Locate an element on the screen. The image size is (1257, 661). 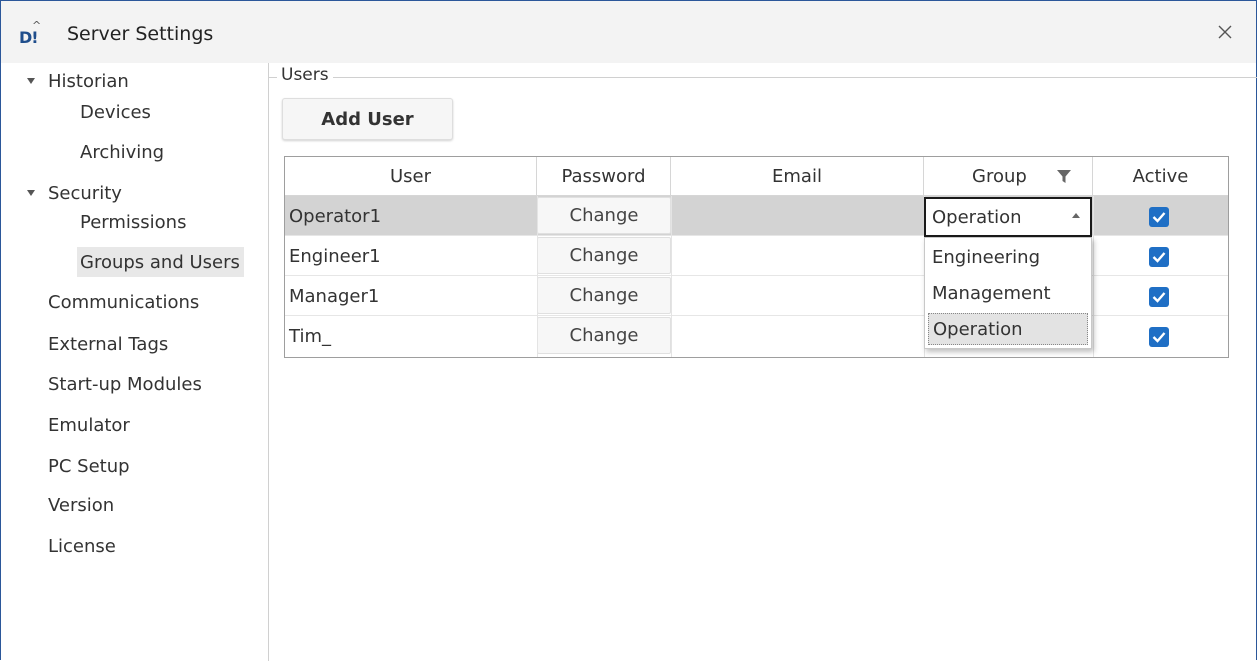
sidebar-item-emulator: Emulator is located at coordinates (89, 425).